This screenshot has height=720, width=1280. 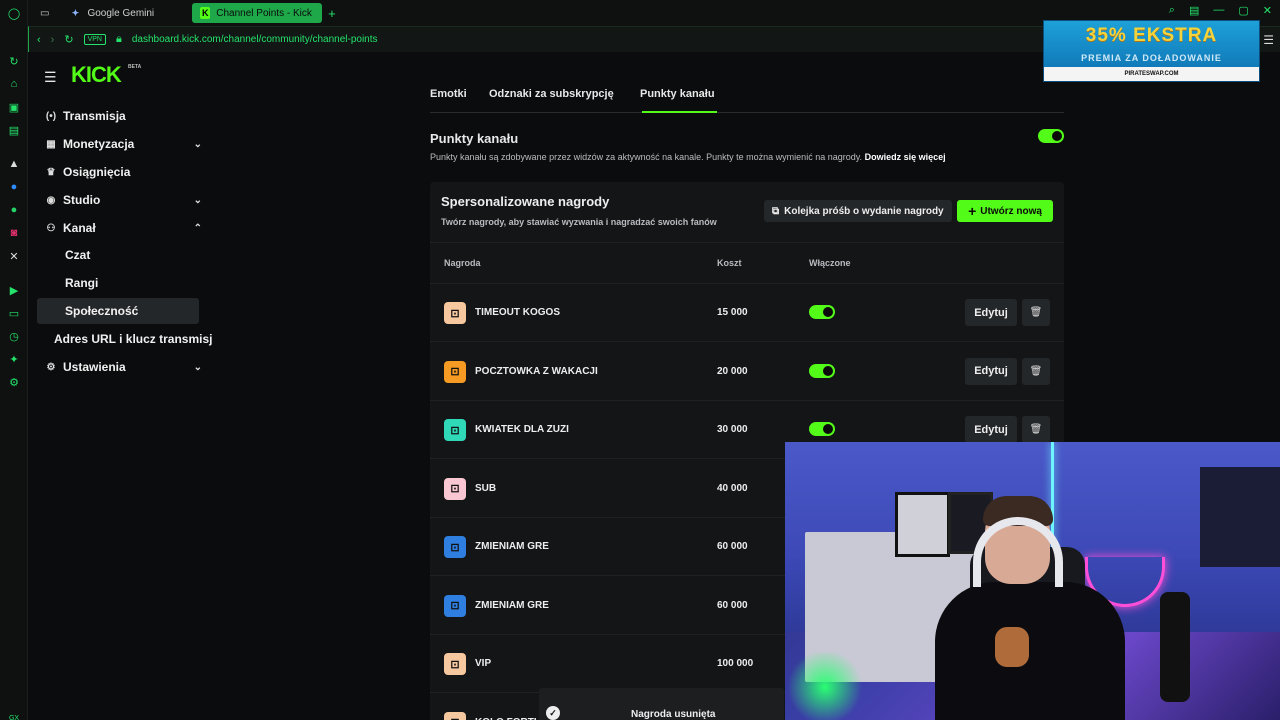 What do you see at coordinates (82, 200) in the screenshot?
I see `sidebar-item-label: Studio` at bounding box center [82, 200].